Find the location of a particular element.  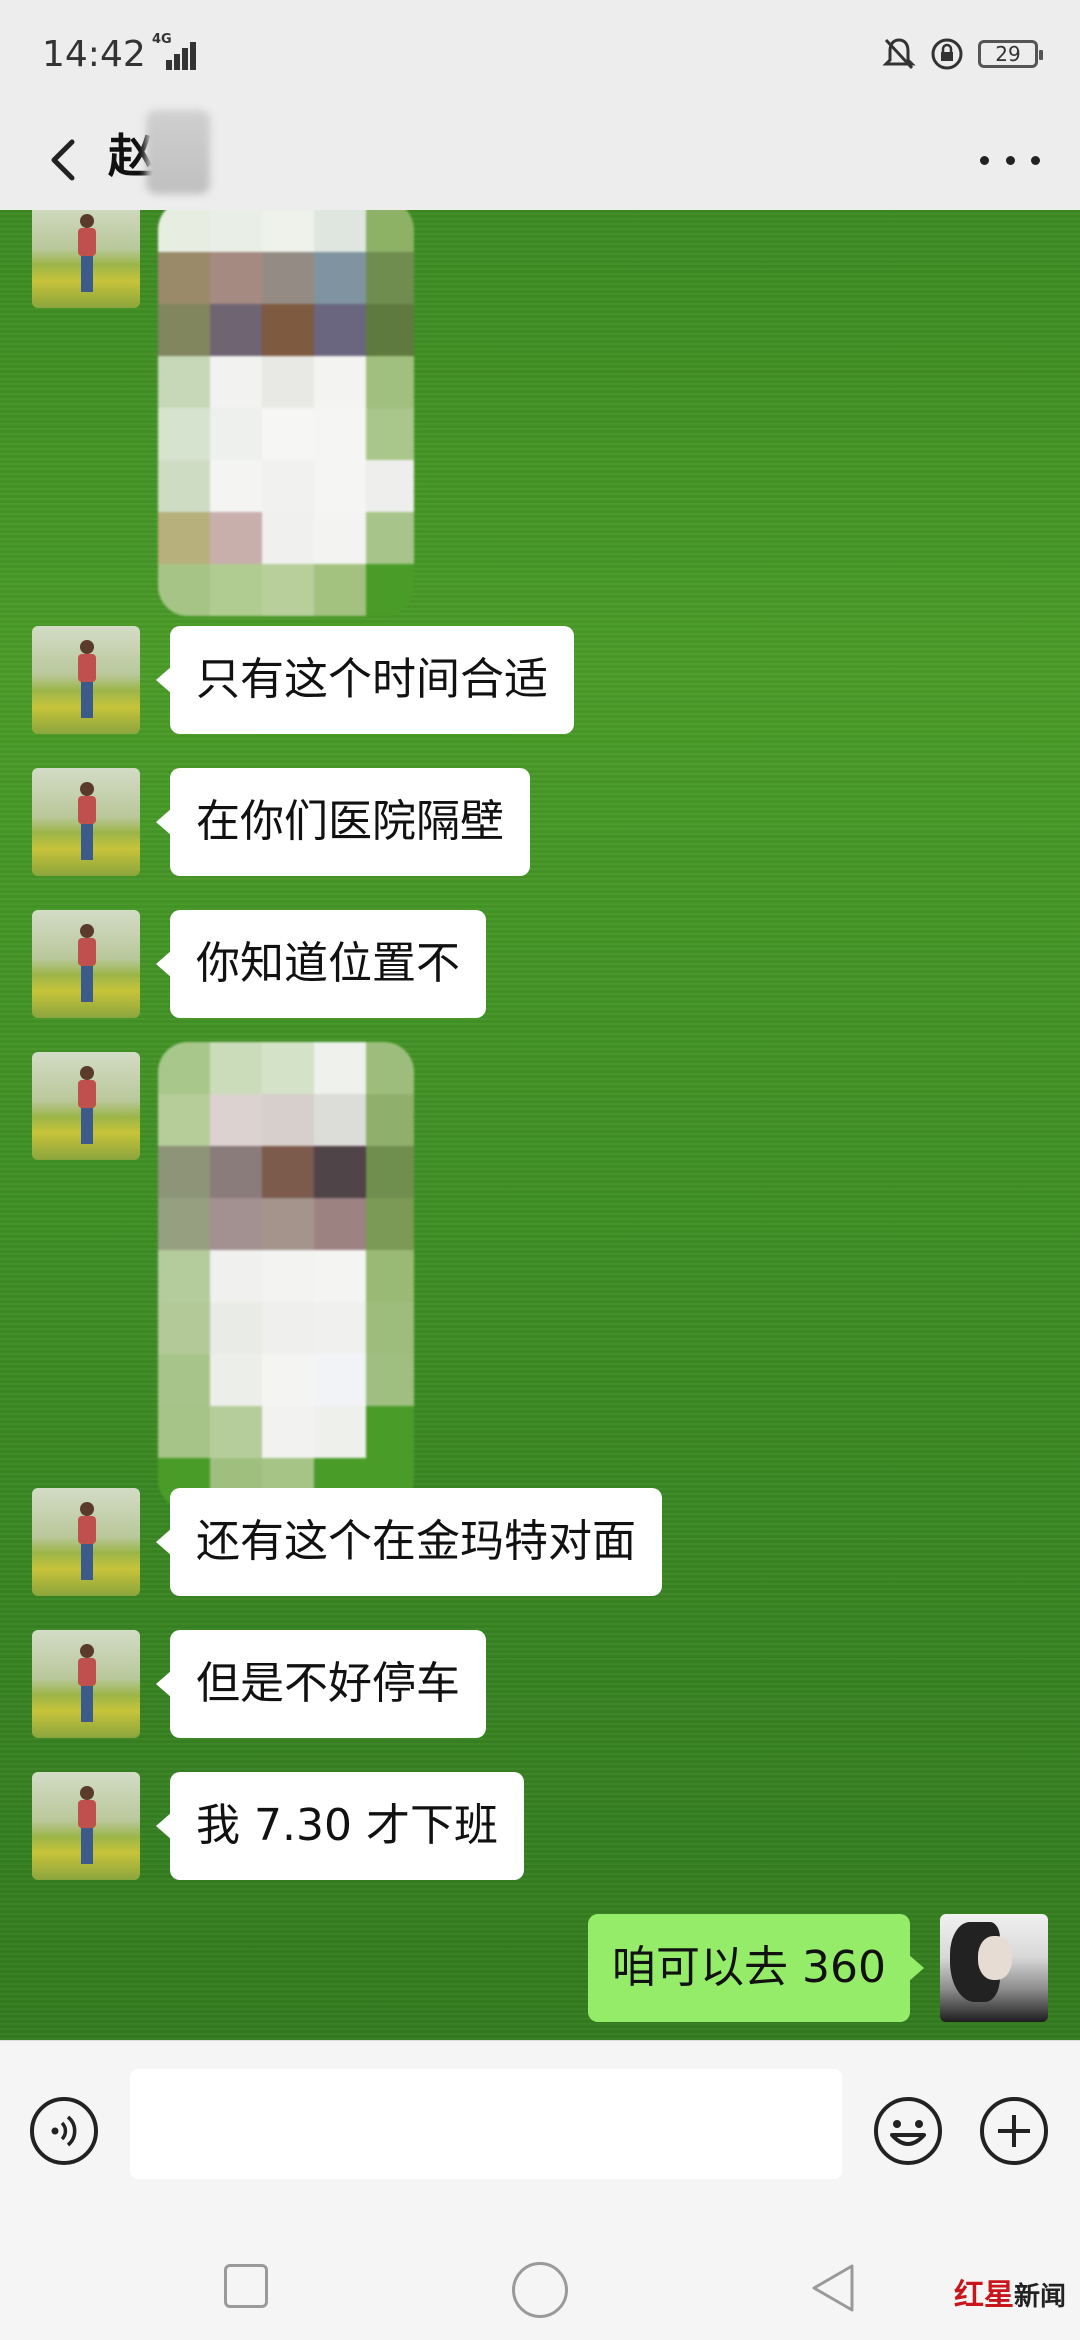

status-right: 29 is located at coordinates (962, 54).